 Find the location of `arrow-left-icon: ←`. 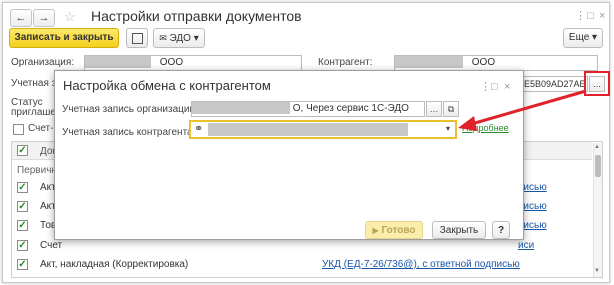

arrow-left-icon: ← is located at coordinates (21, 18).